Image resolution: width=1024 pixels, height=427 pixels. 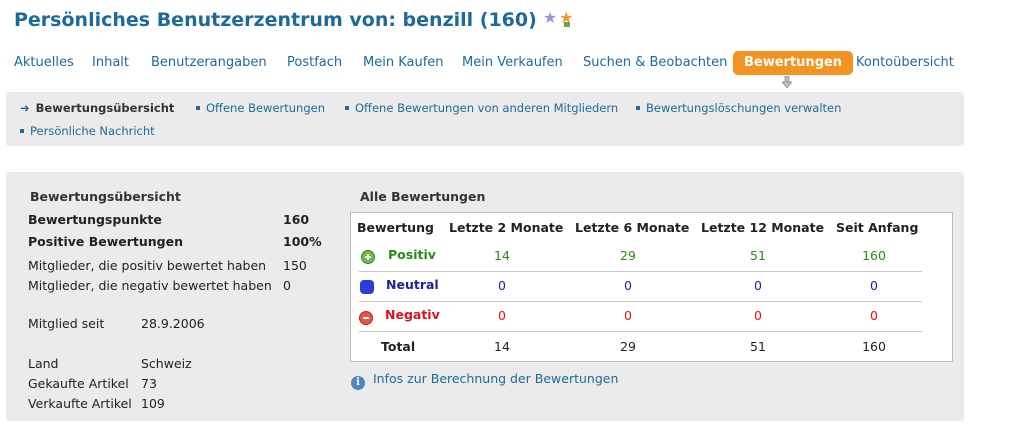 What do you see at coordinates (550, 17) in the screenshot?
I see `purple-star-icon: ★` at bounding box center [550, 17].